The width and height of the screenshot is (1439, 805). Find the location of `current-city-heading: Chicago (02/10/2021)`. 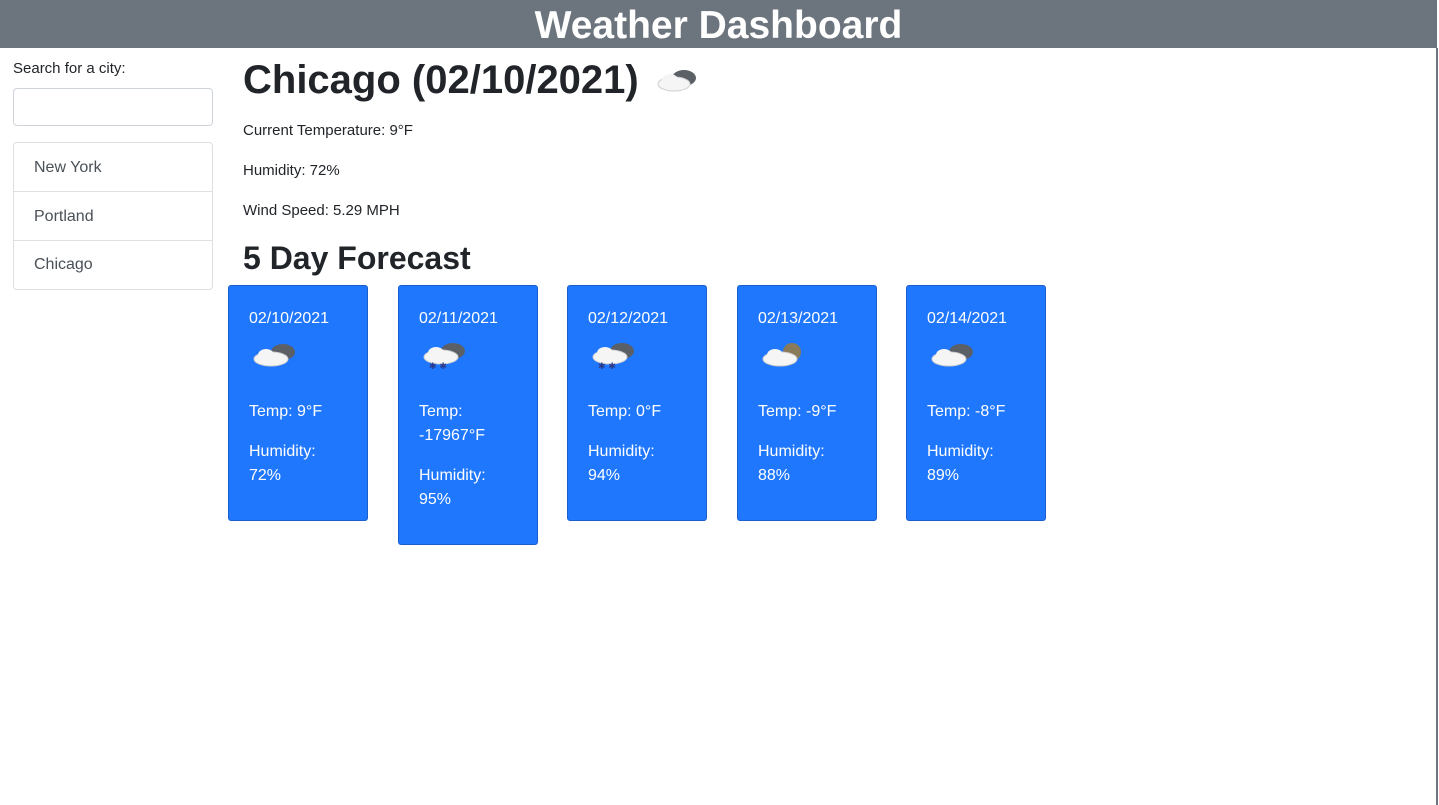

current-city-heading: Chicago (02/10/2021) is located at coordinates (471, 81).